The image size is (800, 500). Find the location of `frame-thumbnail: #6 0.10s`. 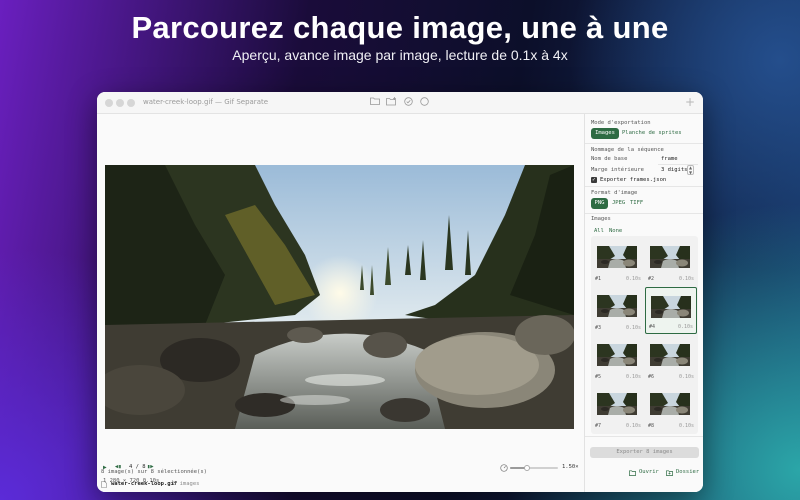

frame-thumbnail: #6 0.10s is located at coordinates (671, 359).